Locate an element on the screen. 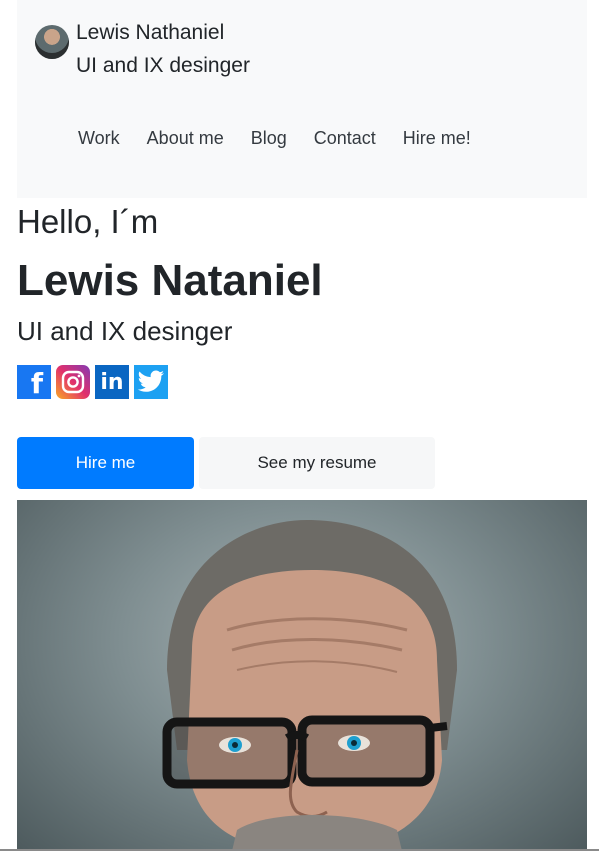 This screenshot has height=851, width=599. nav-item-work: Work is located at coordinates (99, 138).